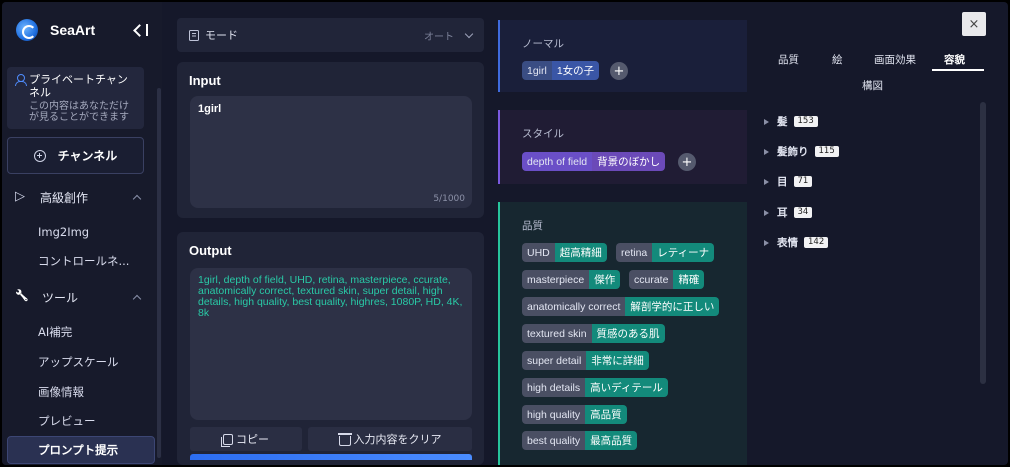 The width and height of the screenshot is (1010, 467). I want to click on tree-item-hair-accessory: 髪飾り 115, so click(801, 151).